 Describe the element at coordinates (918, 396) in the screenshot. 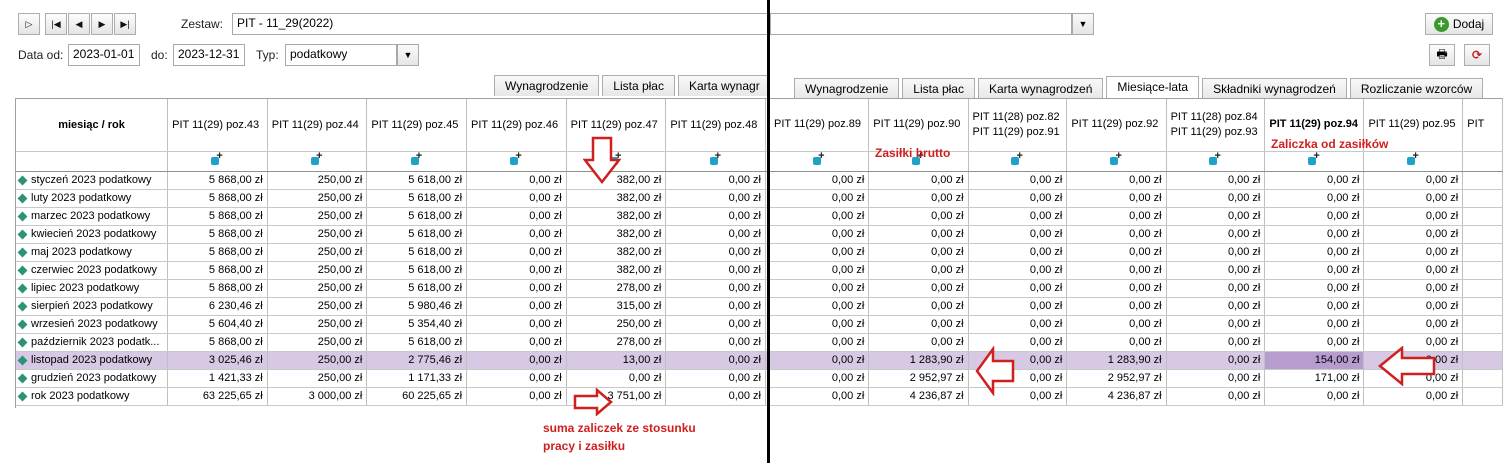

I see `table-cell: 4 236,87 zł` at that location.